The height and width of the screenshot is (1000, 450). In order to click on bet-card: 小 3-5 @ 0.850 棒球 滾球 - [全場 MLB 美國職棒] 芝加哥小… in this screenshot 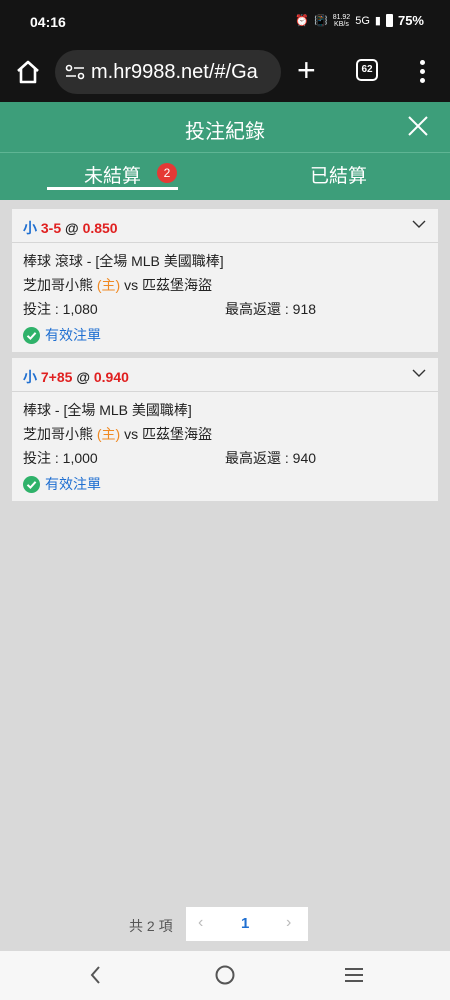, I will do `click(225, 280)`.